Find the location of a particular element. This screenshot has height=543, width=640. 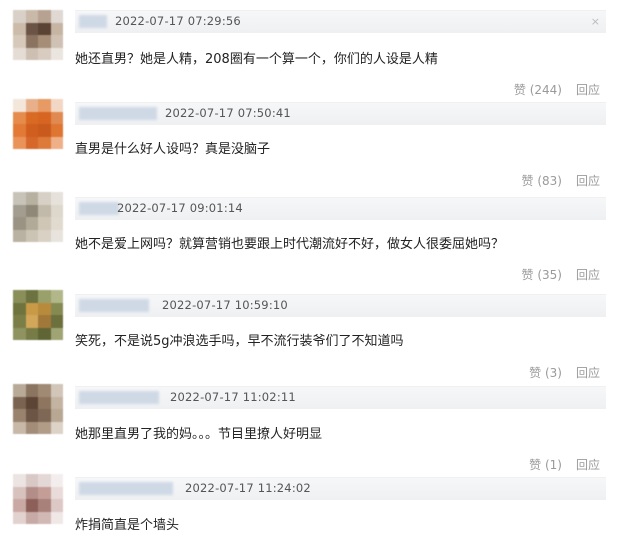

comment-header: 2022-07-17 10:59:10 is located at coordinates (340, 305).